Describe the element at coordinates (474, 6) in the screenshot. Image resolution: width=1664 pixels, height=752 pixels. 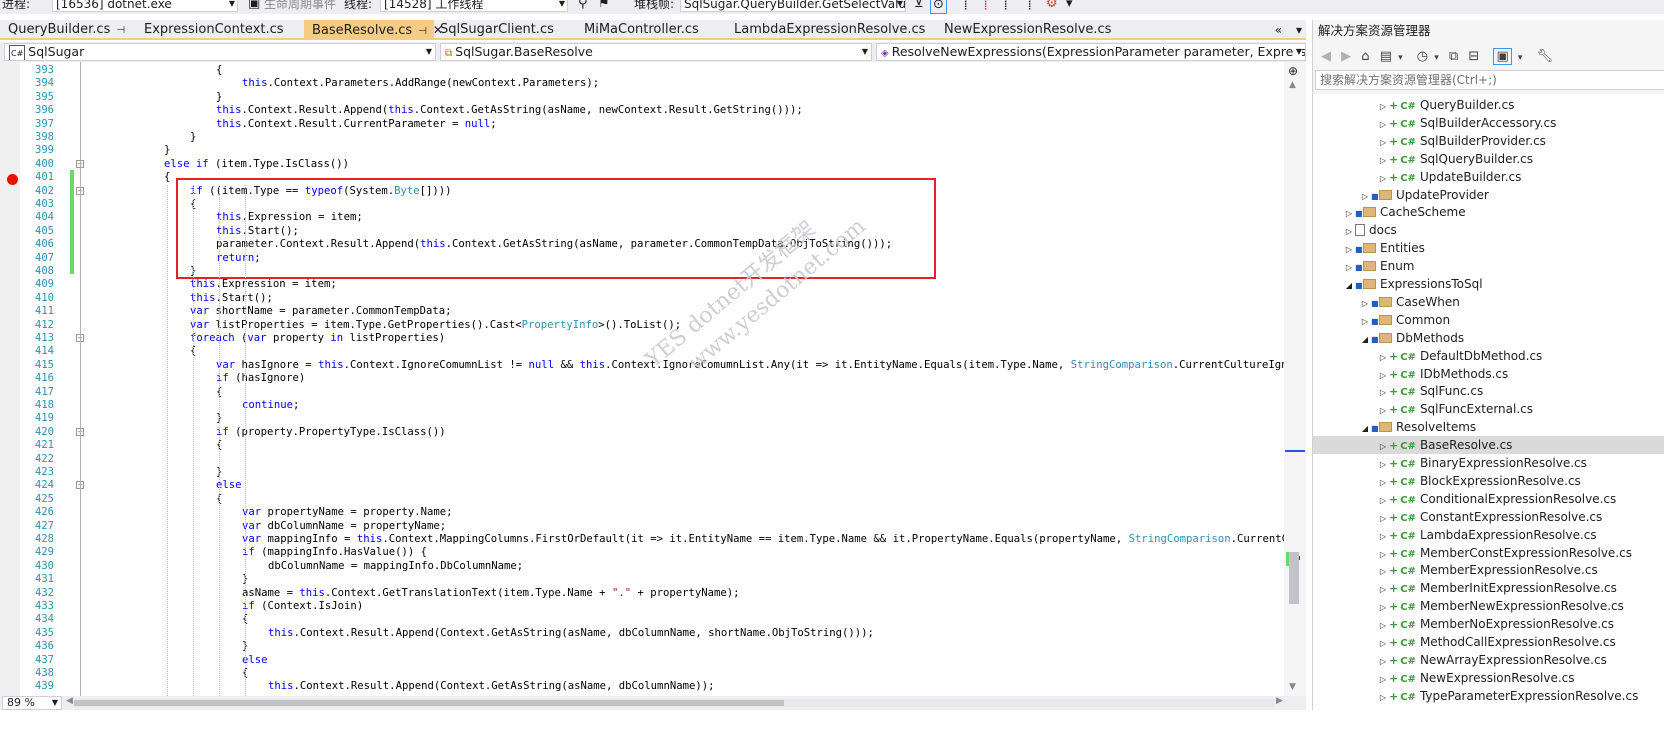
I see `thread-dropdown: [14528] 工作线程 ▼` at that location.